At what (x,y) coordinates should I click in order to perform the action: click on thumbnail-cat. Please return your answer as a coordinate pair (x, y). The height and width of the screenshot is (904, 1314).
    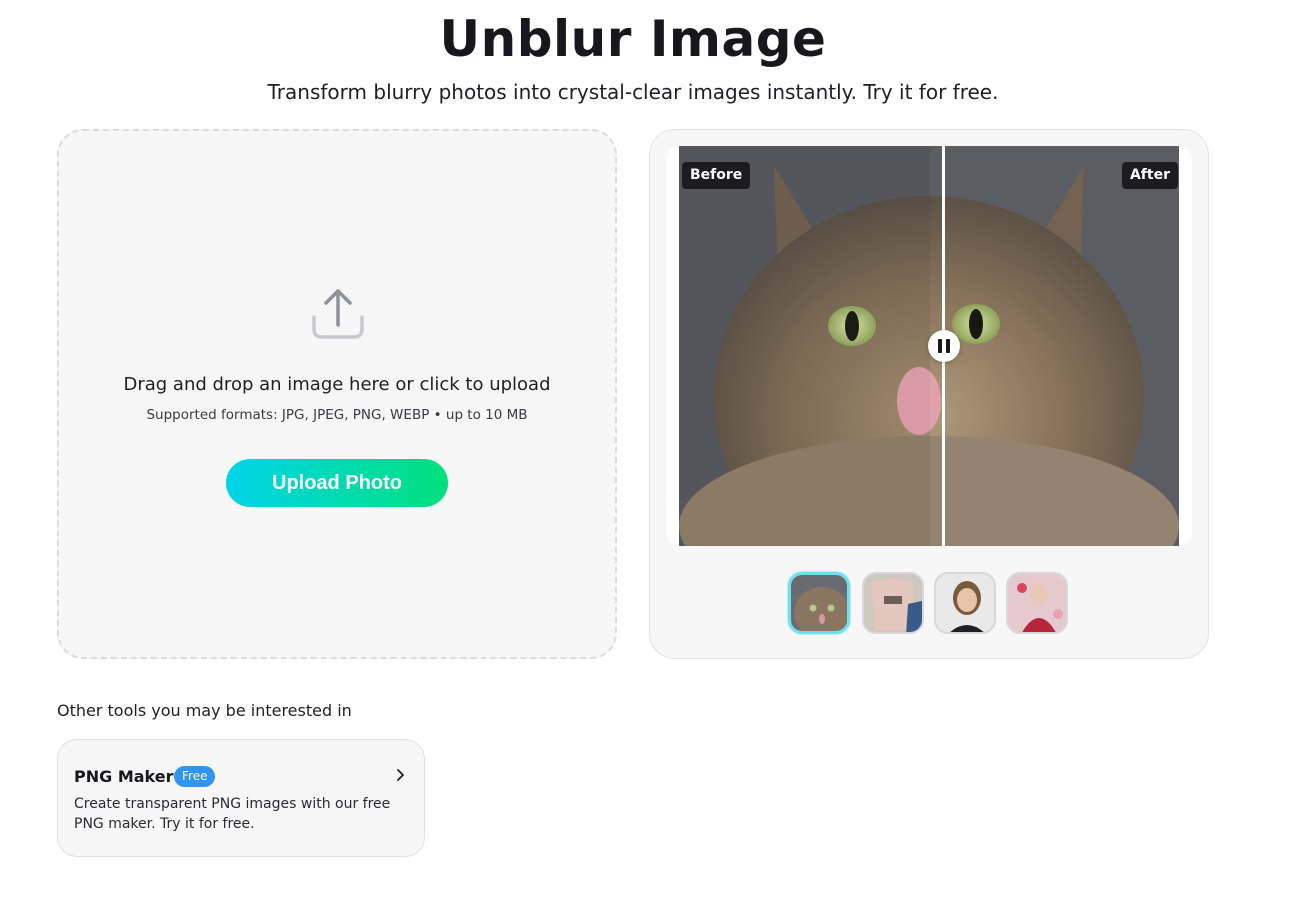
    Looking at the image, I should click on (819, 603).